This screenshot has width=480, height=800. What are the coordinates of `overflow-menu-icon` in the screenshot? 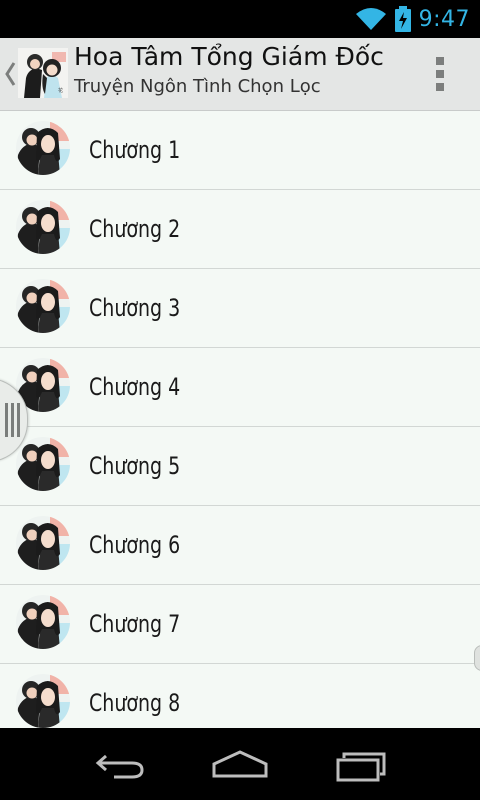 It's located at (440, 74).